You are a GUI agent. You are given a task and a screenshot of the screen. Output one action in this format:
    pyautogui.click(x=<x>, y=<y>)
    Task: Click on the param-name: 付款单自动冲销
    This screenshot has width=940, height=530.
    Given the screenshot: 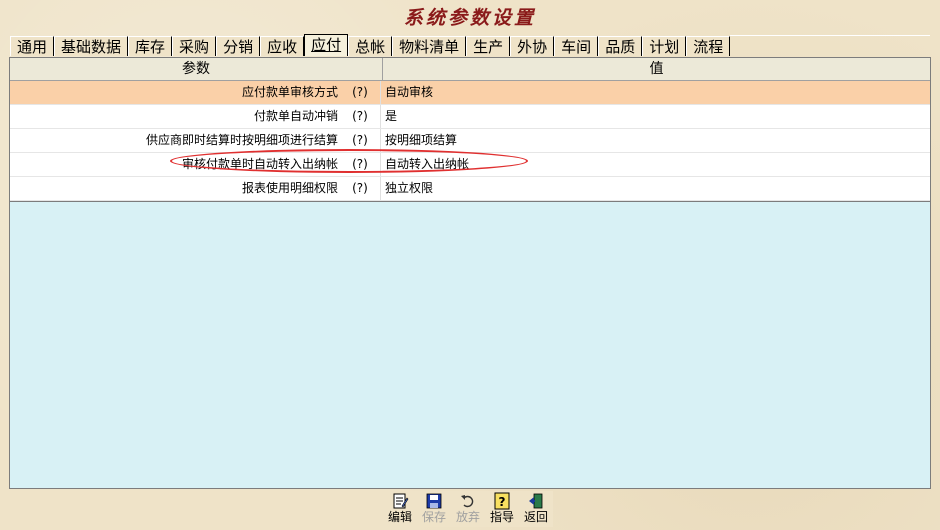 What is the action you would take?
    pyautogui.click(x=295, y=116)
    